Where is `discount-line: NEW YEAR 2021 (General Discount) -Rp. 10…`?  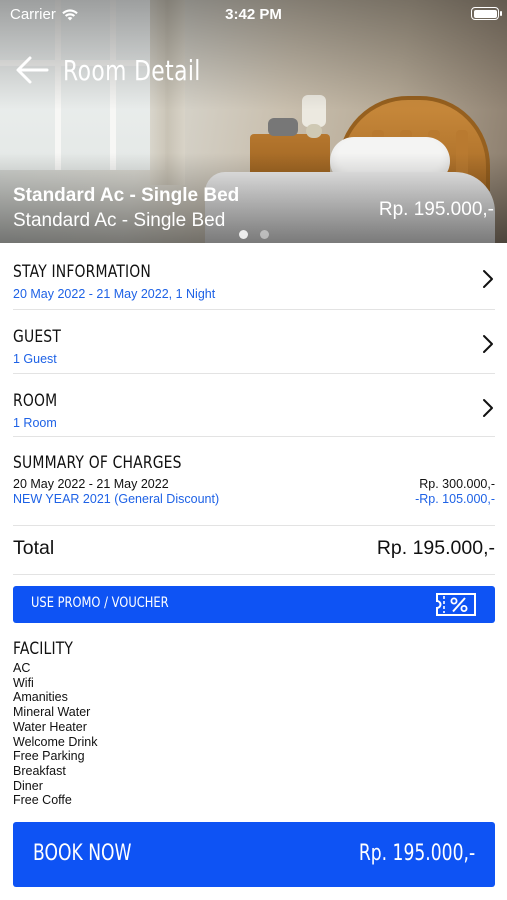
discount-line: NEW YEAR 2021 (General Discount) -Rp. 10… is located at coordinates (254, 499).